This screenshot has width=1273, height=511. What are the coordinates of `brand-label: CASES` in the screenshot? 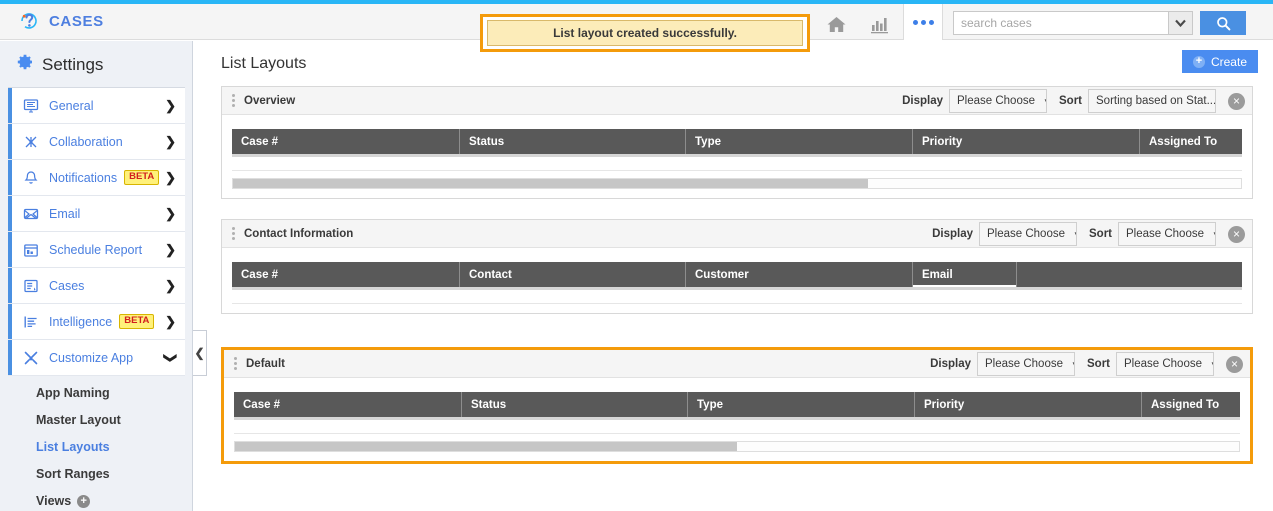 It's located at (76, 21).